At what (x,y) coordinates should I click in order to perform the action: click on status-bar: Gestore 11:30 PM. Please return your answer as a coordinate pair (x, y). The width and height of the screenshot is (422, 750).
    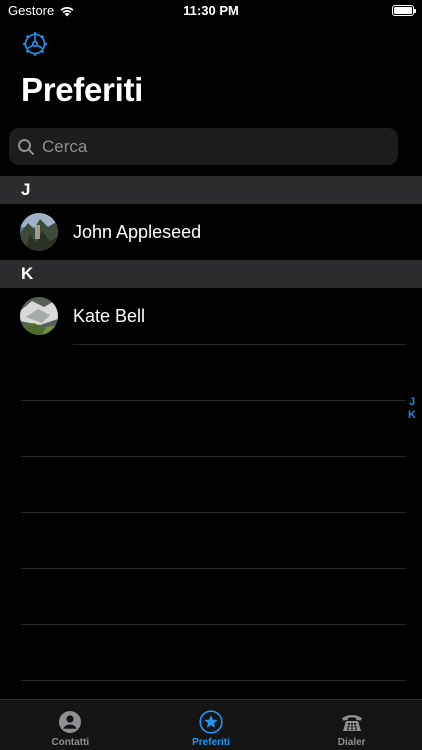
    Looking at the image, I should click on (211, 11).